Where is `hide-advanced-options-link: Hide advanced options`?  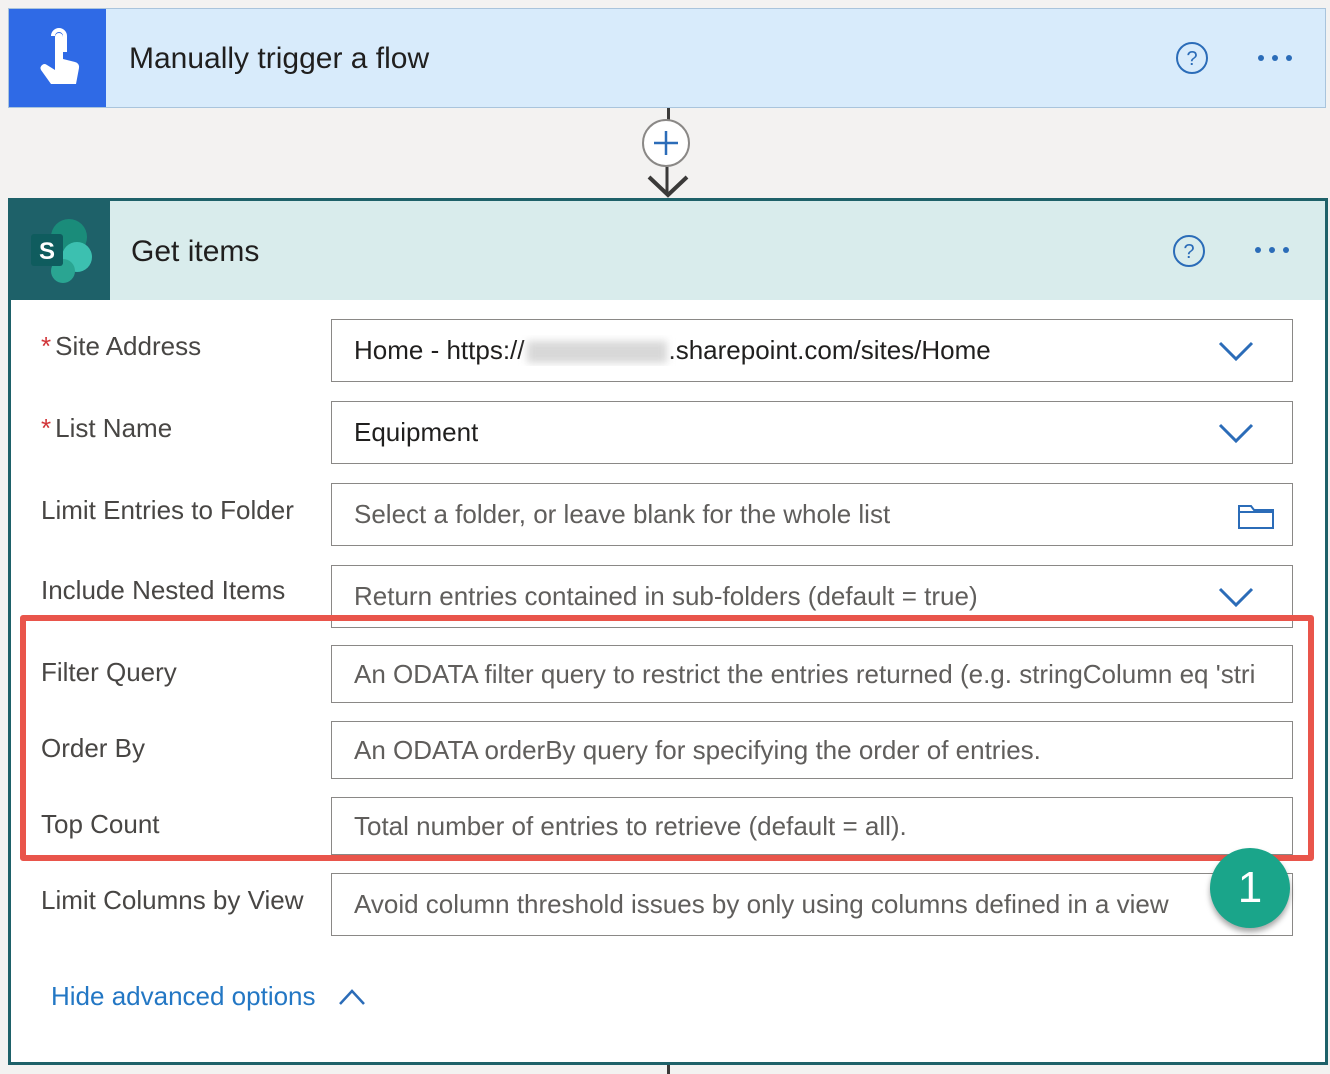
hide-advanced-options-link: Hide advanced options is located at coordinates (208, 996).